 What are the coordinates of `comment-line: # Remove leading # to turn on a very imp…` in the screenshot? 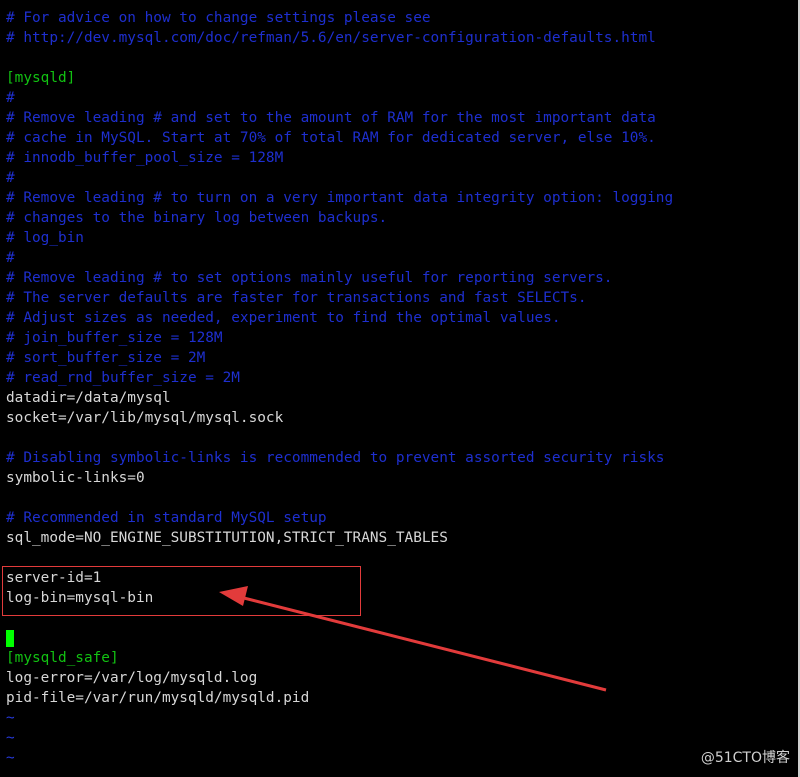 It's located at (340, 198).